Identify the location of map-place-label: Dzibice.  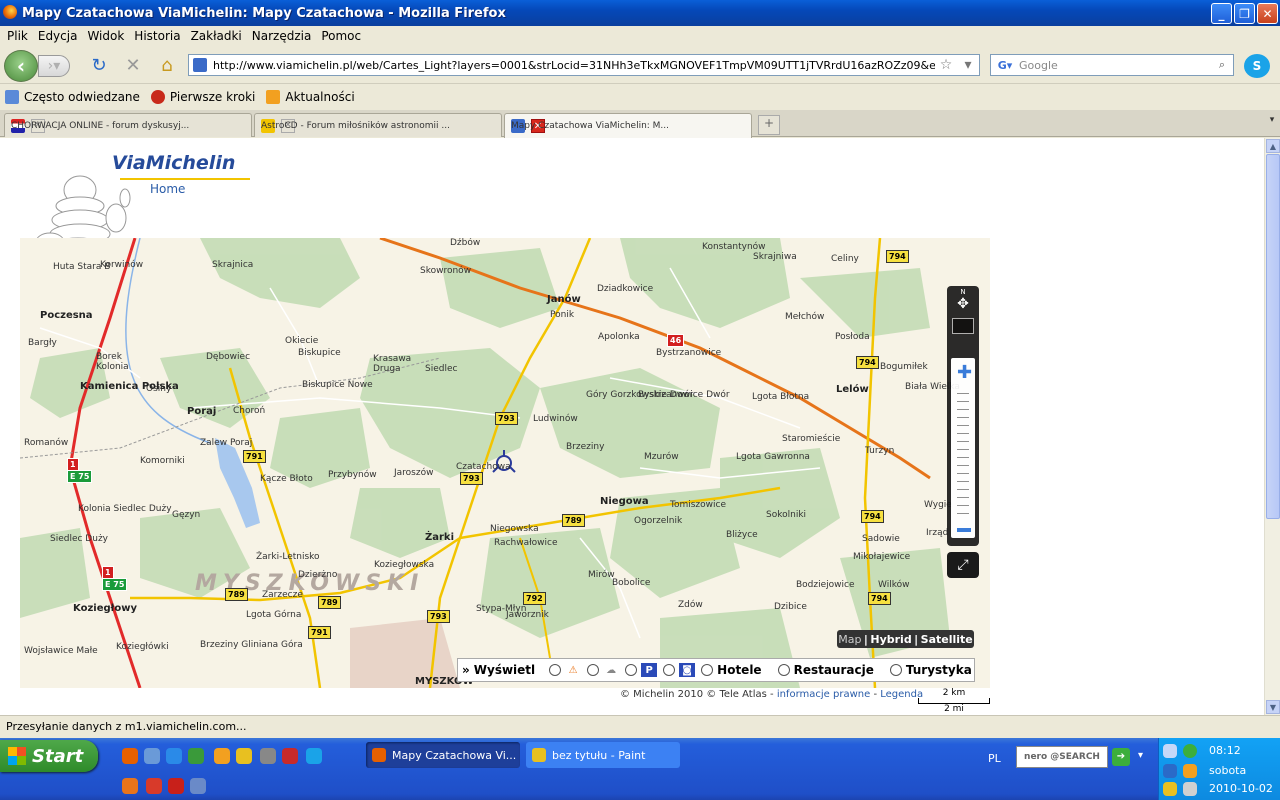
(790, 607).